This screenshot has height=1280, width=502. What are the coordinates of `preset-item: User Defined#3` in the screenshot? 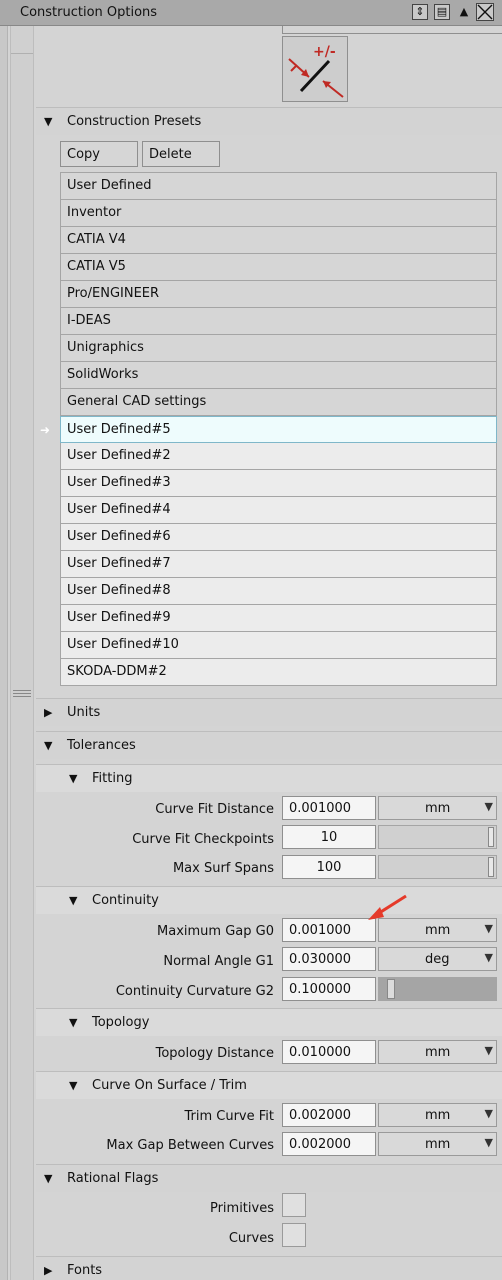 It's located at (278, 483).